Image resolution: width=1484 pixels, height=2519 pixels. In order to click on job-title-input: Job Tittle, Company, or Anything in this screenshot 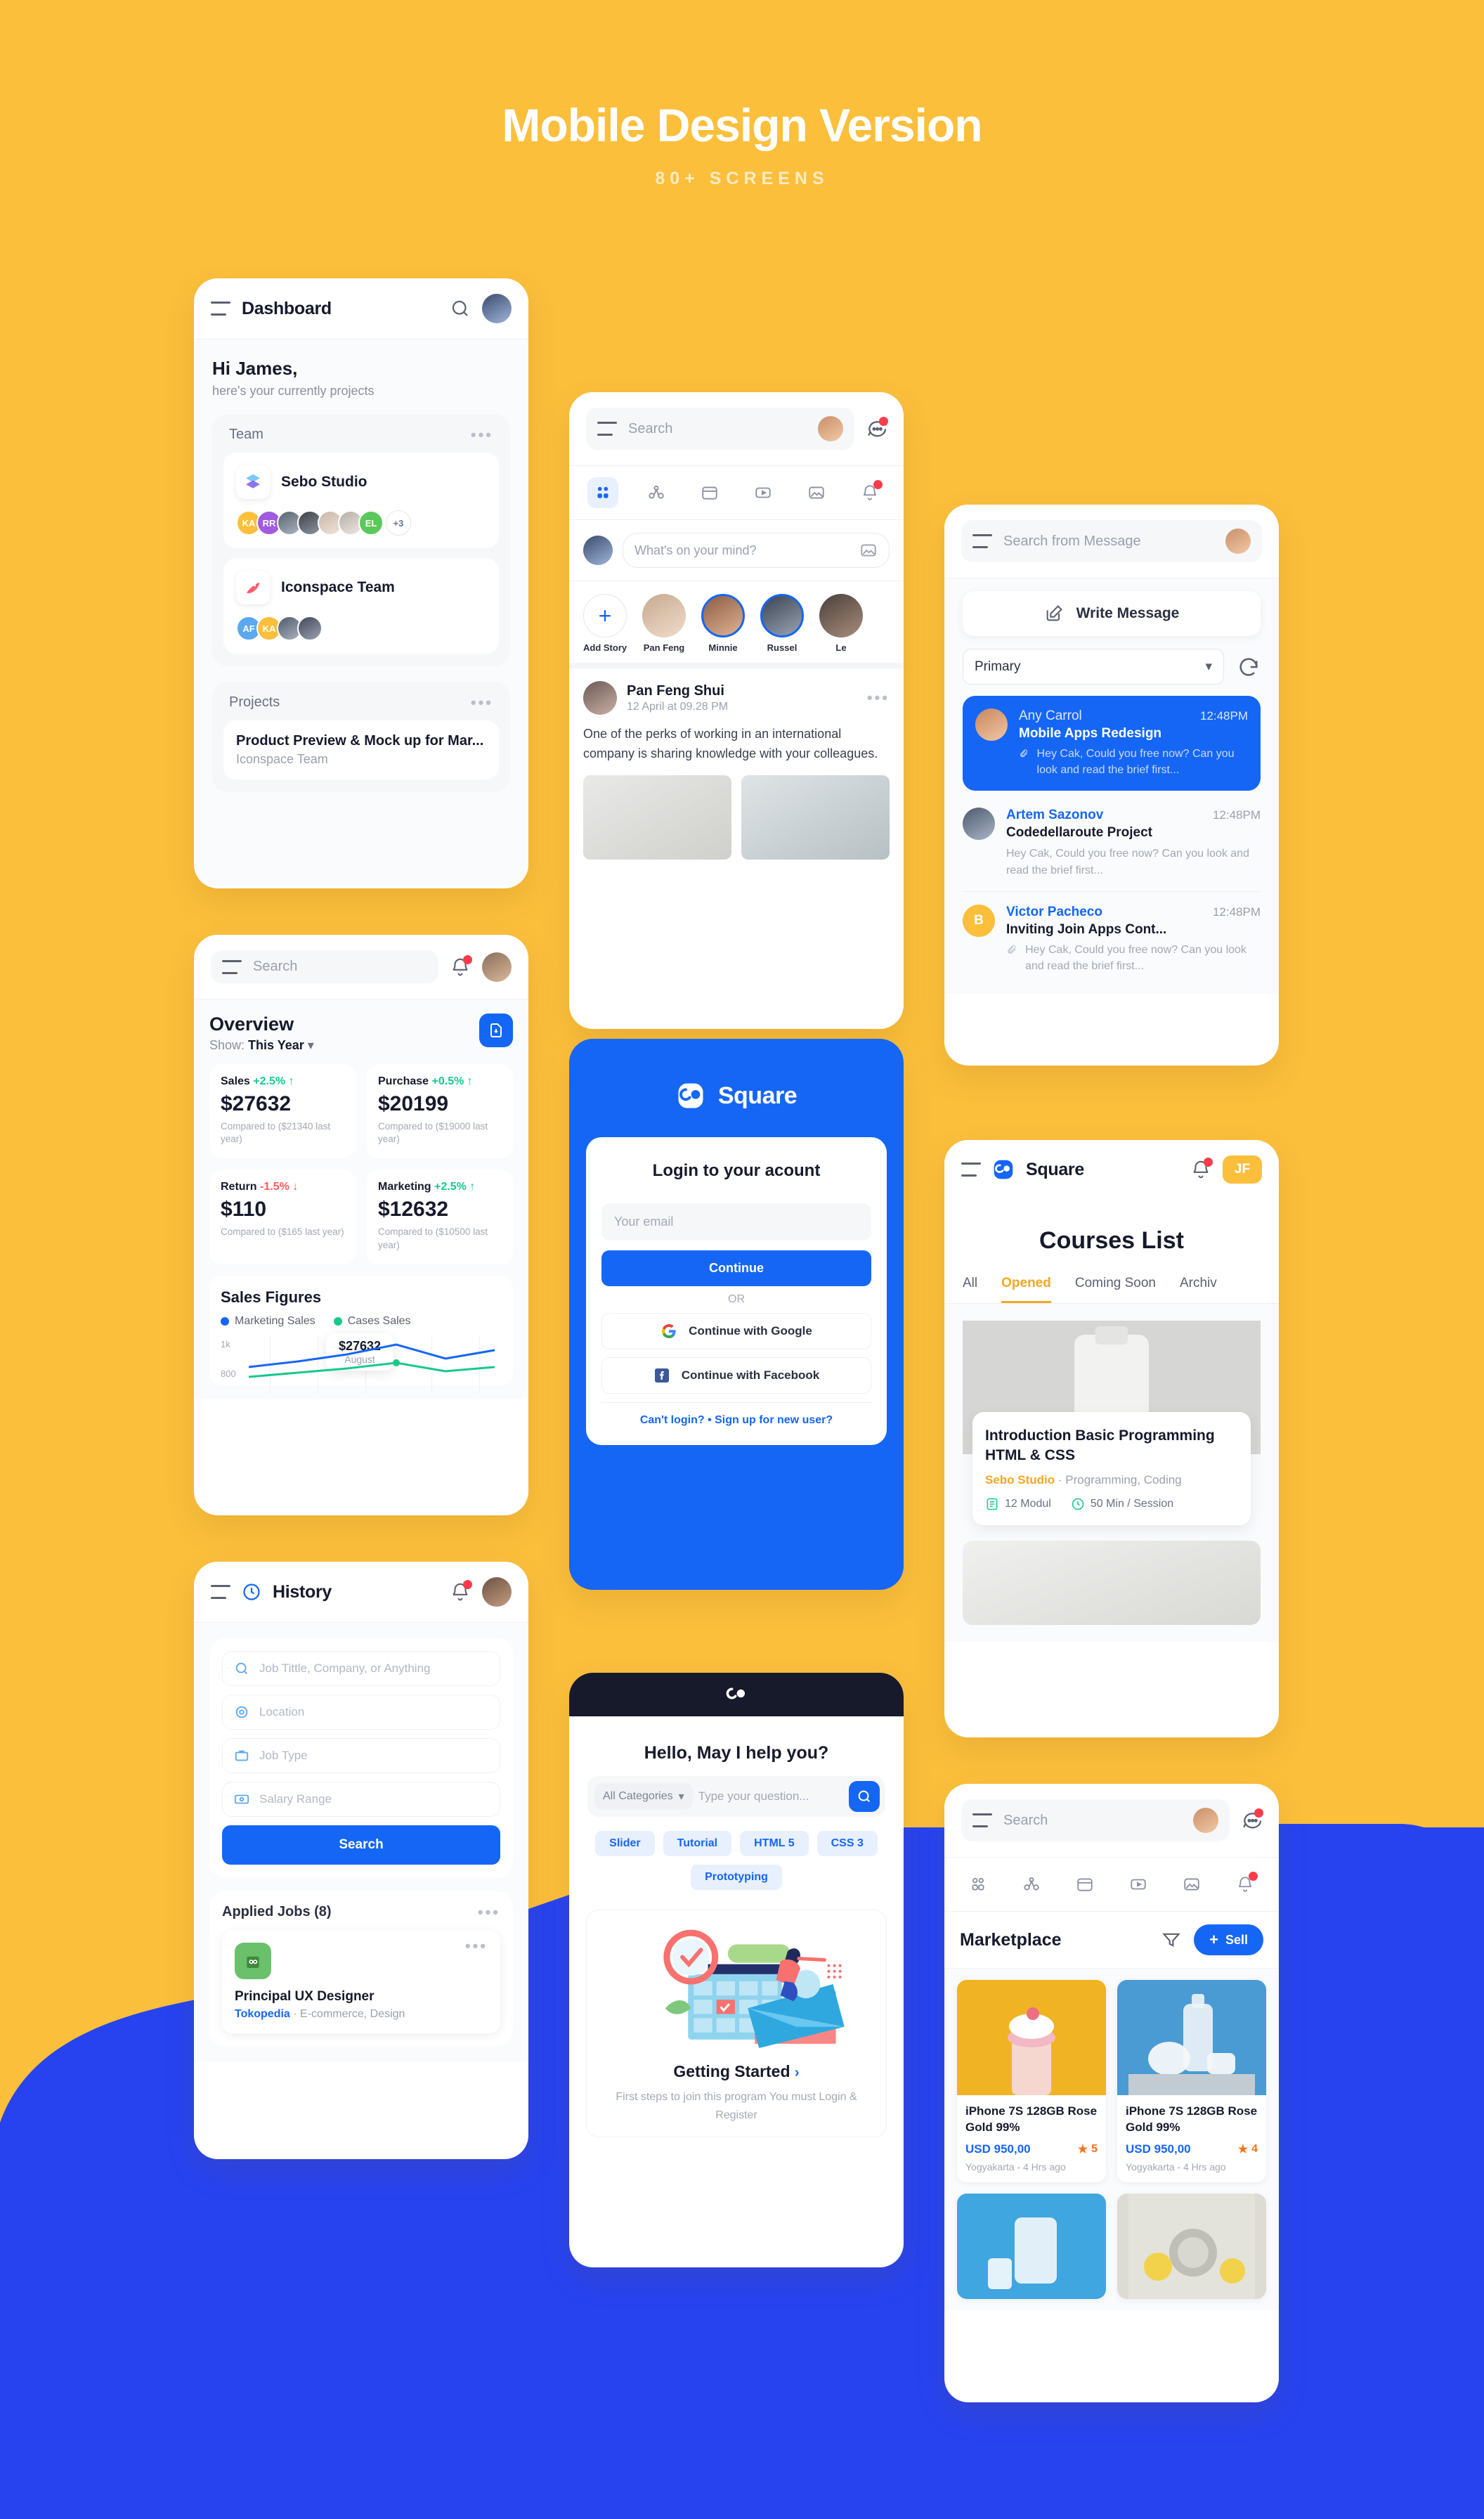, I will do `click(361, 1668)`.